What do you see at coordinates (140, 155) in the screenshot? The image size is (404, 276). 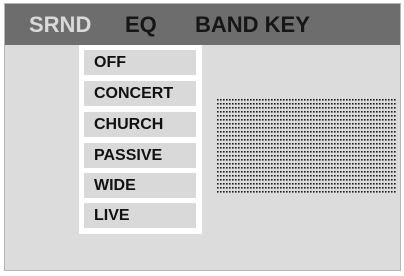 I see `menu-item-passive: PASSIVE` at bounding box center [140, 155].